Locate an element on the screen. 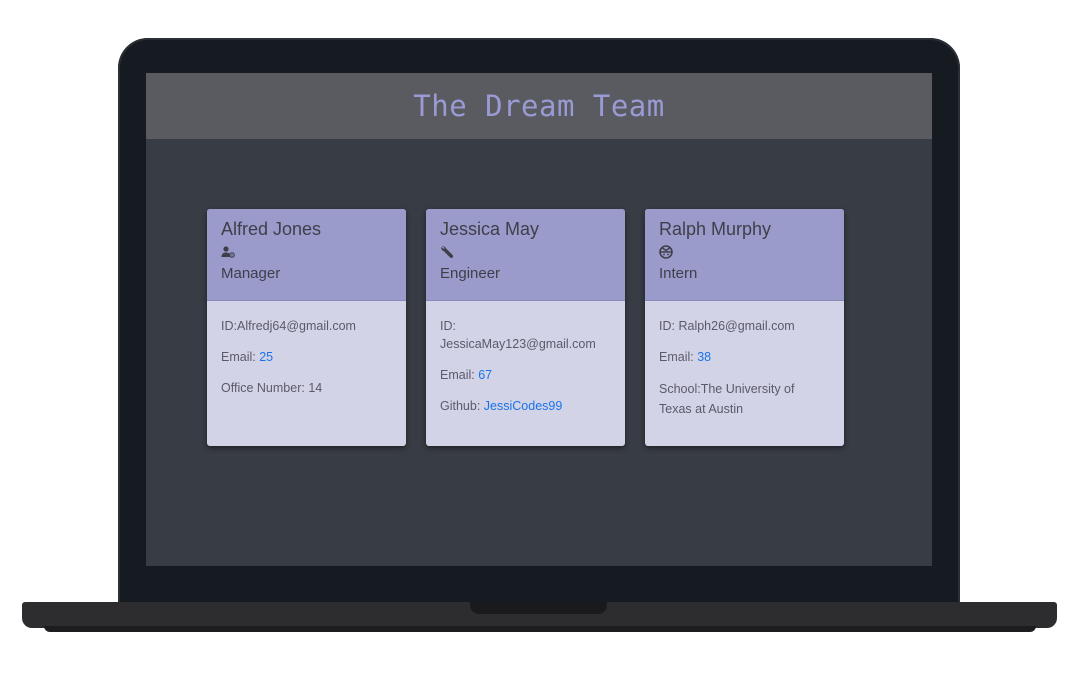  employee-role: Intern is located at coordinates (678, 273).